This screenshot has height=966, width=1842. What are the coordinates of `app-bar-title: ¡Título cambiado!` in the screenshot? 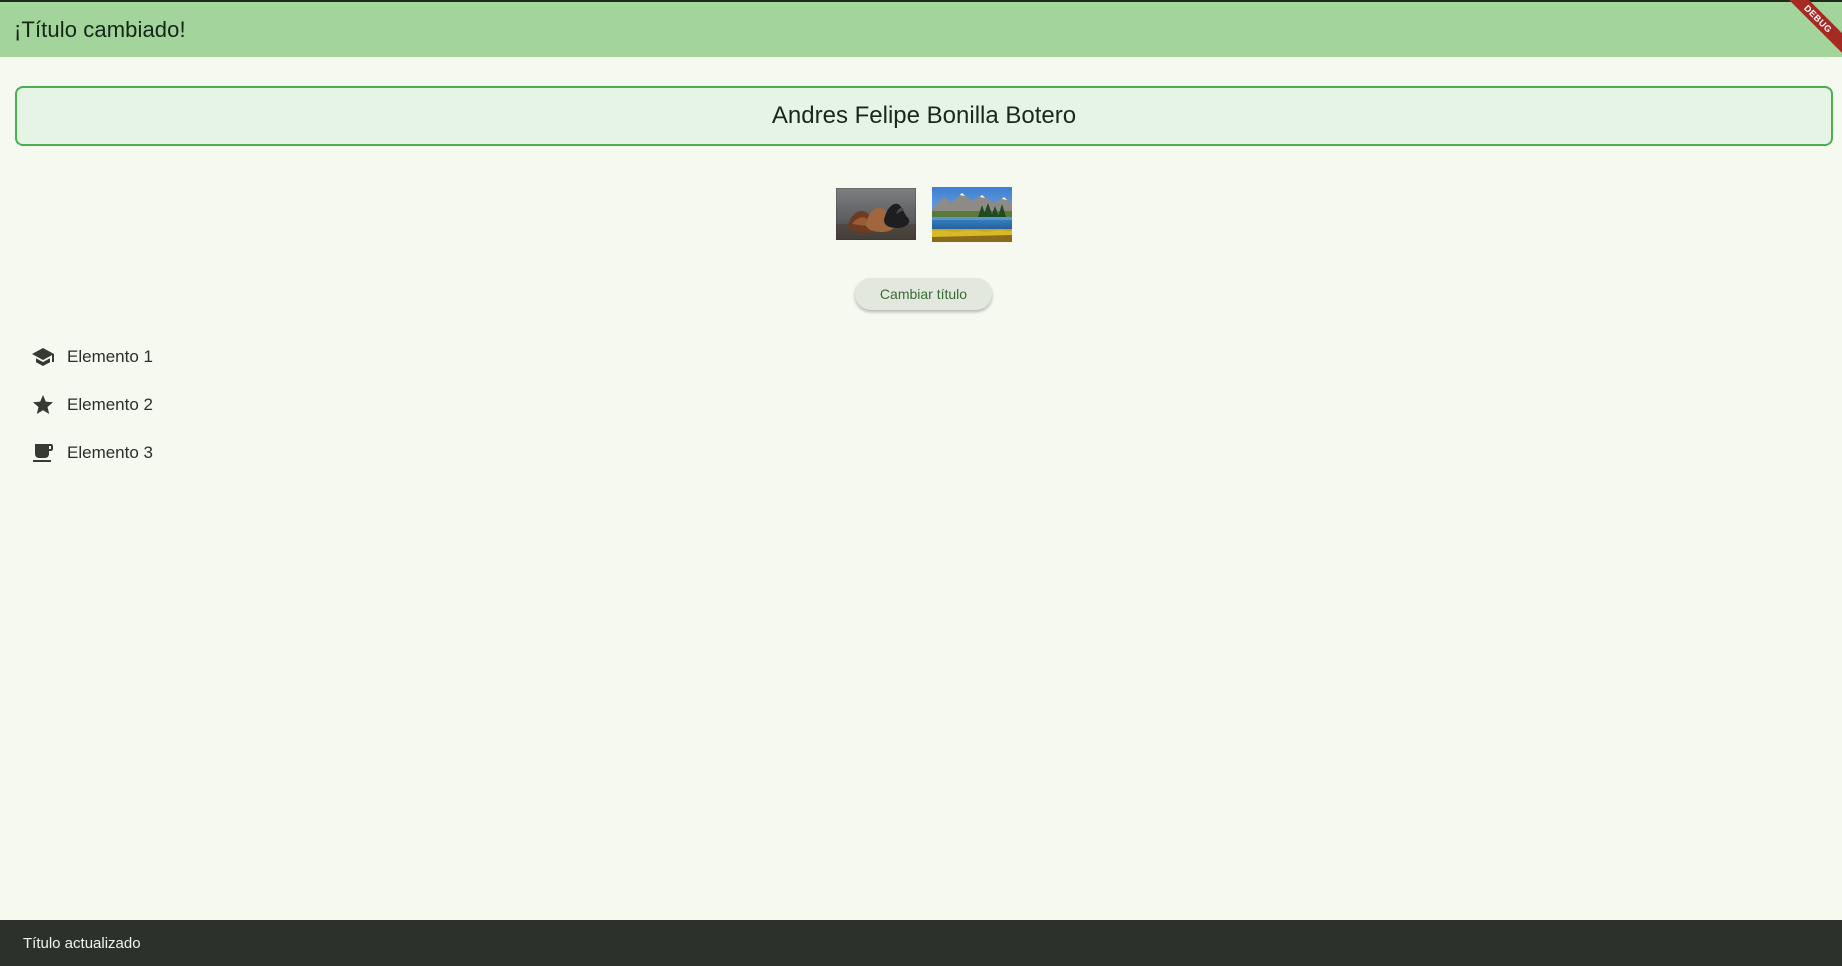 It's located at (100, 29).